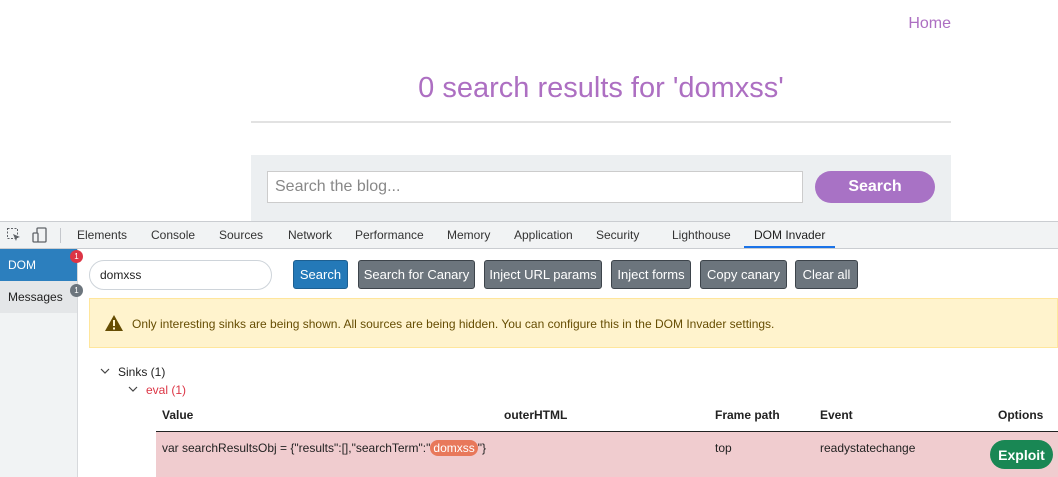  I want to click on tab-elements: Elements, so click(102, 235).